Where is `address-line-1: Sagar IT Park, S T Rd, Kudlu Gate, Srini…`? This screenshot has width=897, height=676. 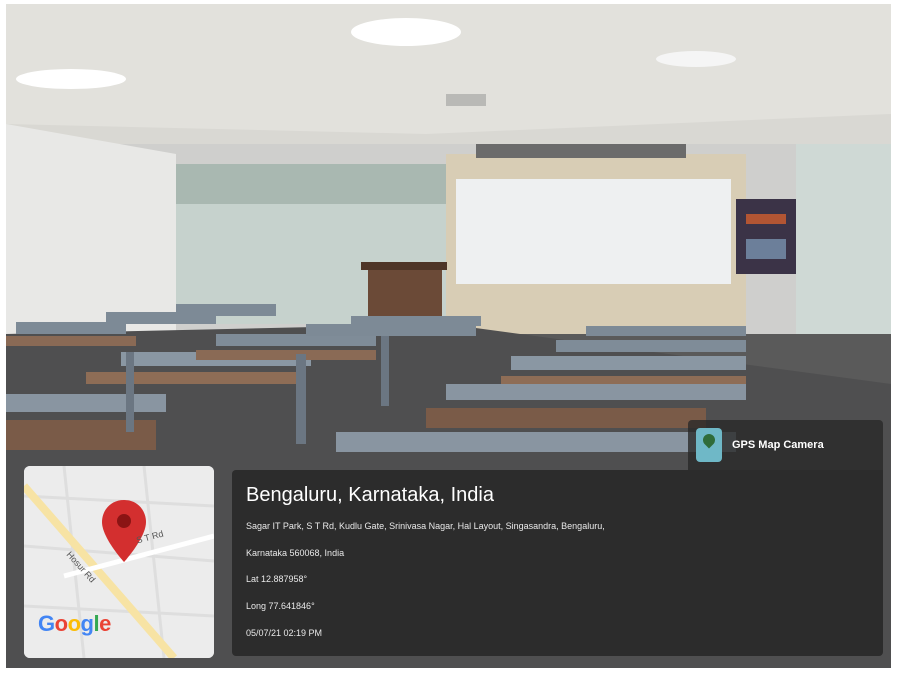 address-line-1: Sagar IT Park, S T Rd, Kudlu Gate, Srini… is located at coordinates (425, 526).